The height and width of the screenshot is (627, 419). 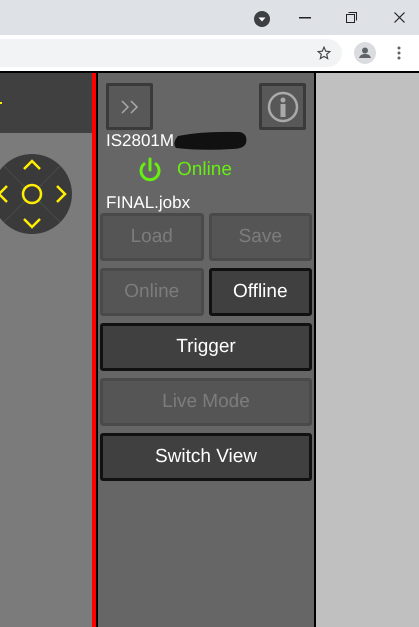 I want to click on connection-status: Online, so click(x=204, y=170).